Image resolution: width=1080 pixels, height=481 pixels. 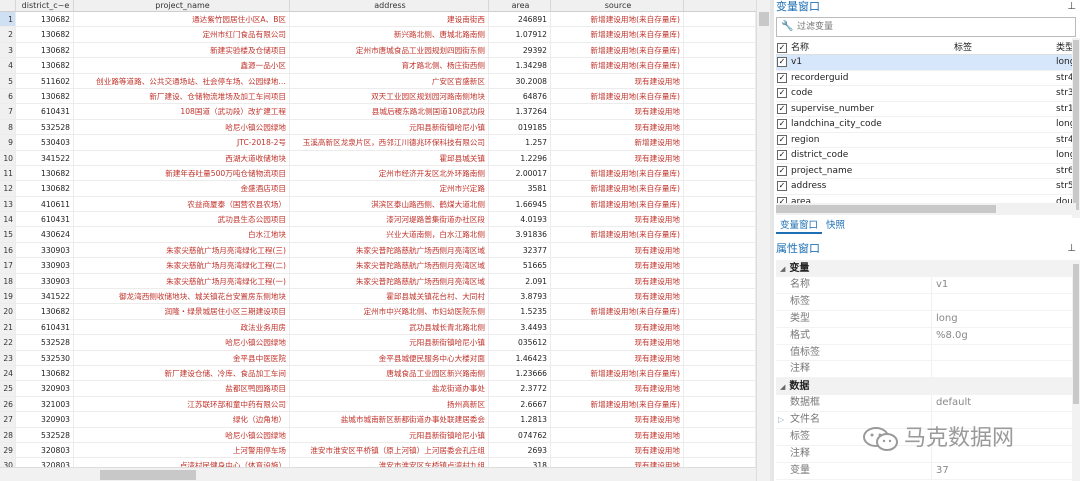 I want to click on variable-row: ✓ project_name str6, so click(x=928, y=171).